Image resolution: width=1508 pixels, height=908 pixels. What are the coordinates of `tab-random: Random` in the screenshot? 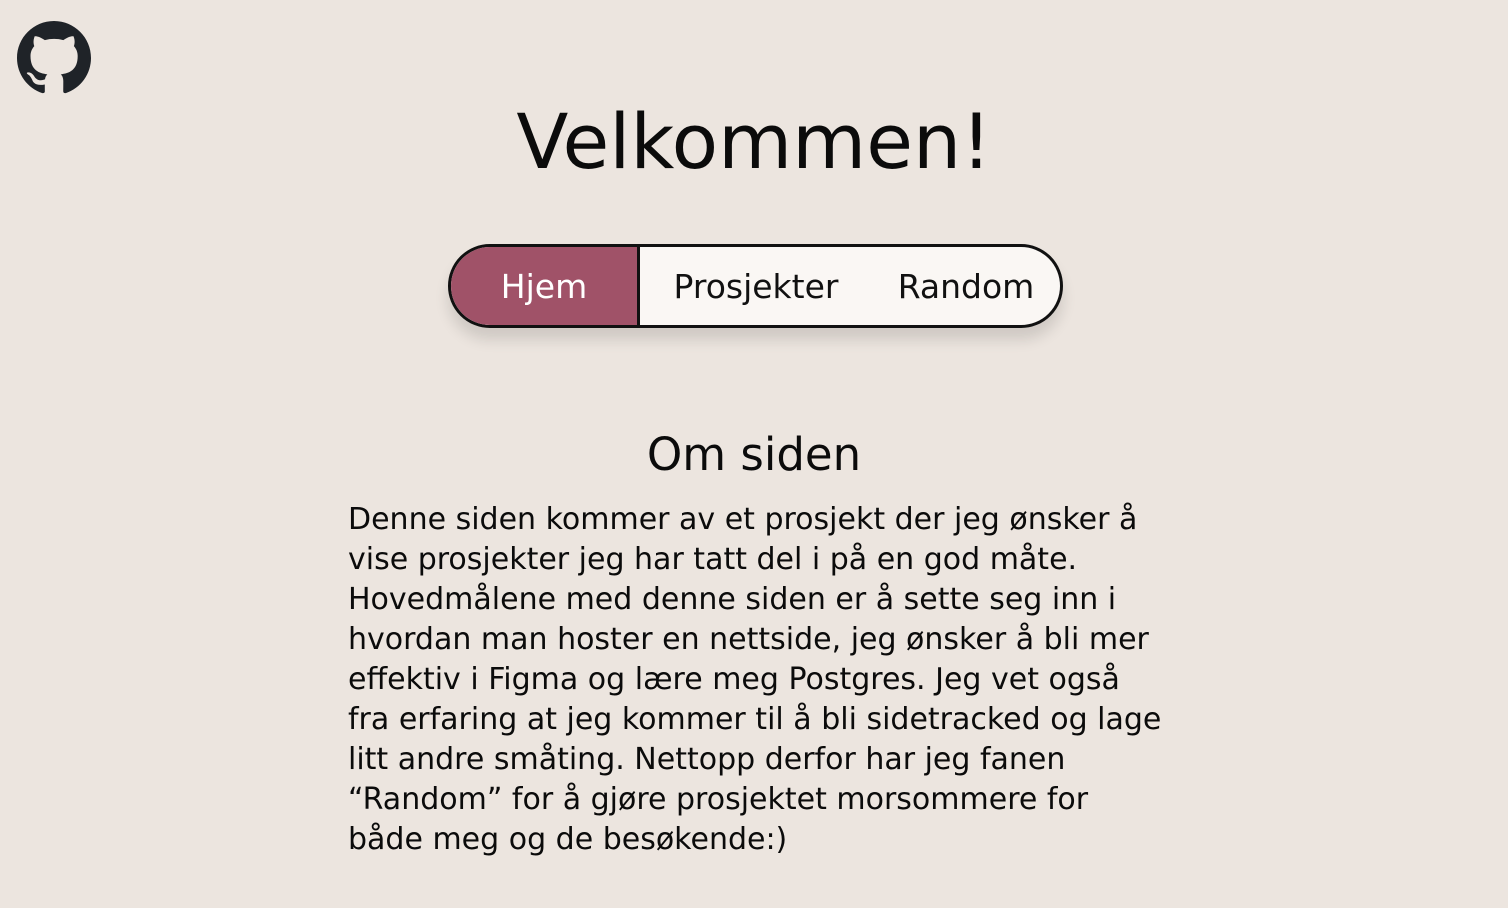 It's located at (966, 286).